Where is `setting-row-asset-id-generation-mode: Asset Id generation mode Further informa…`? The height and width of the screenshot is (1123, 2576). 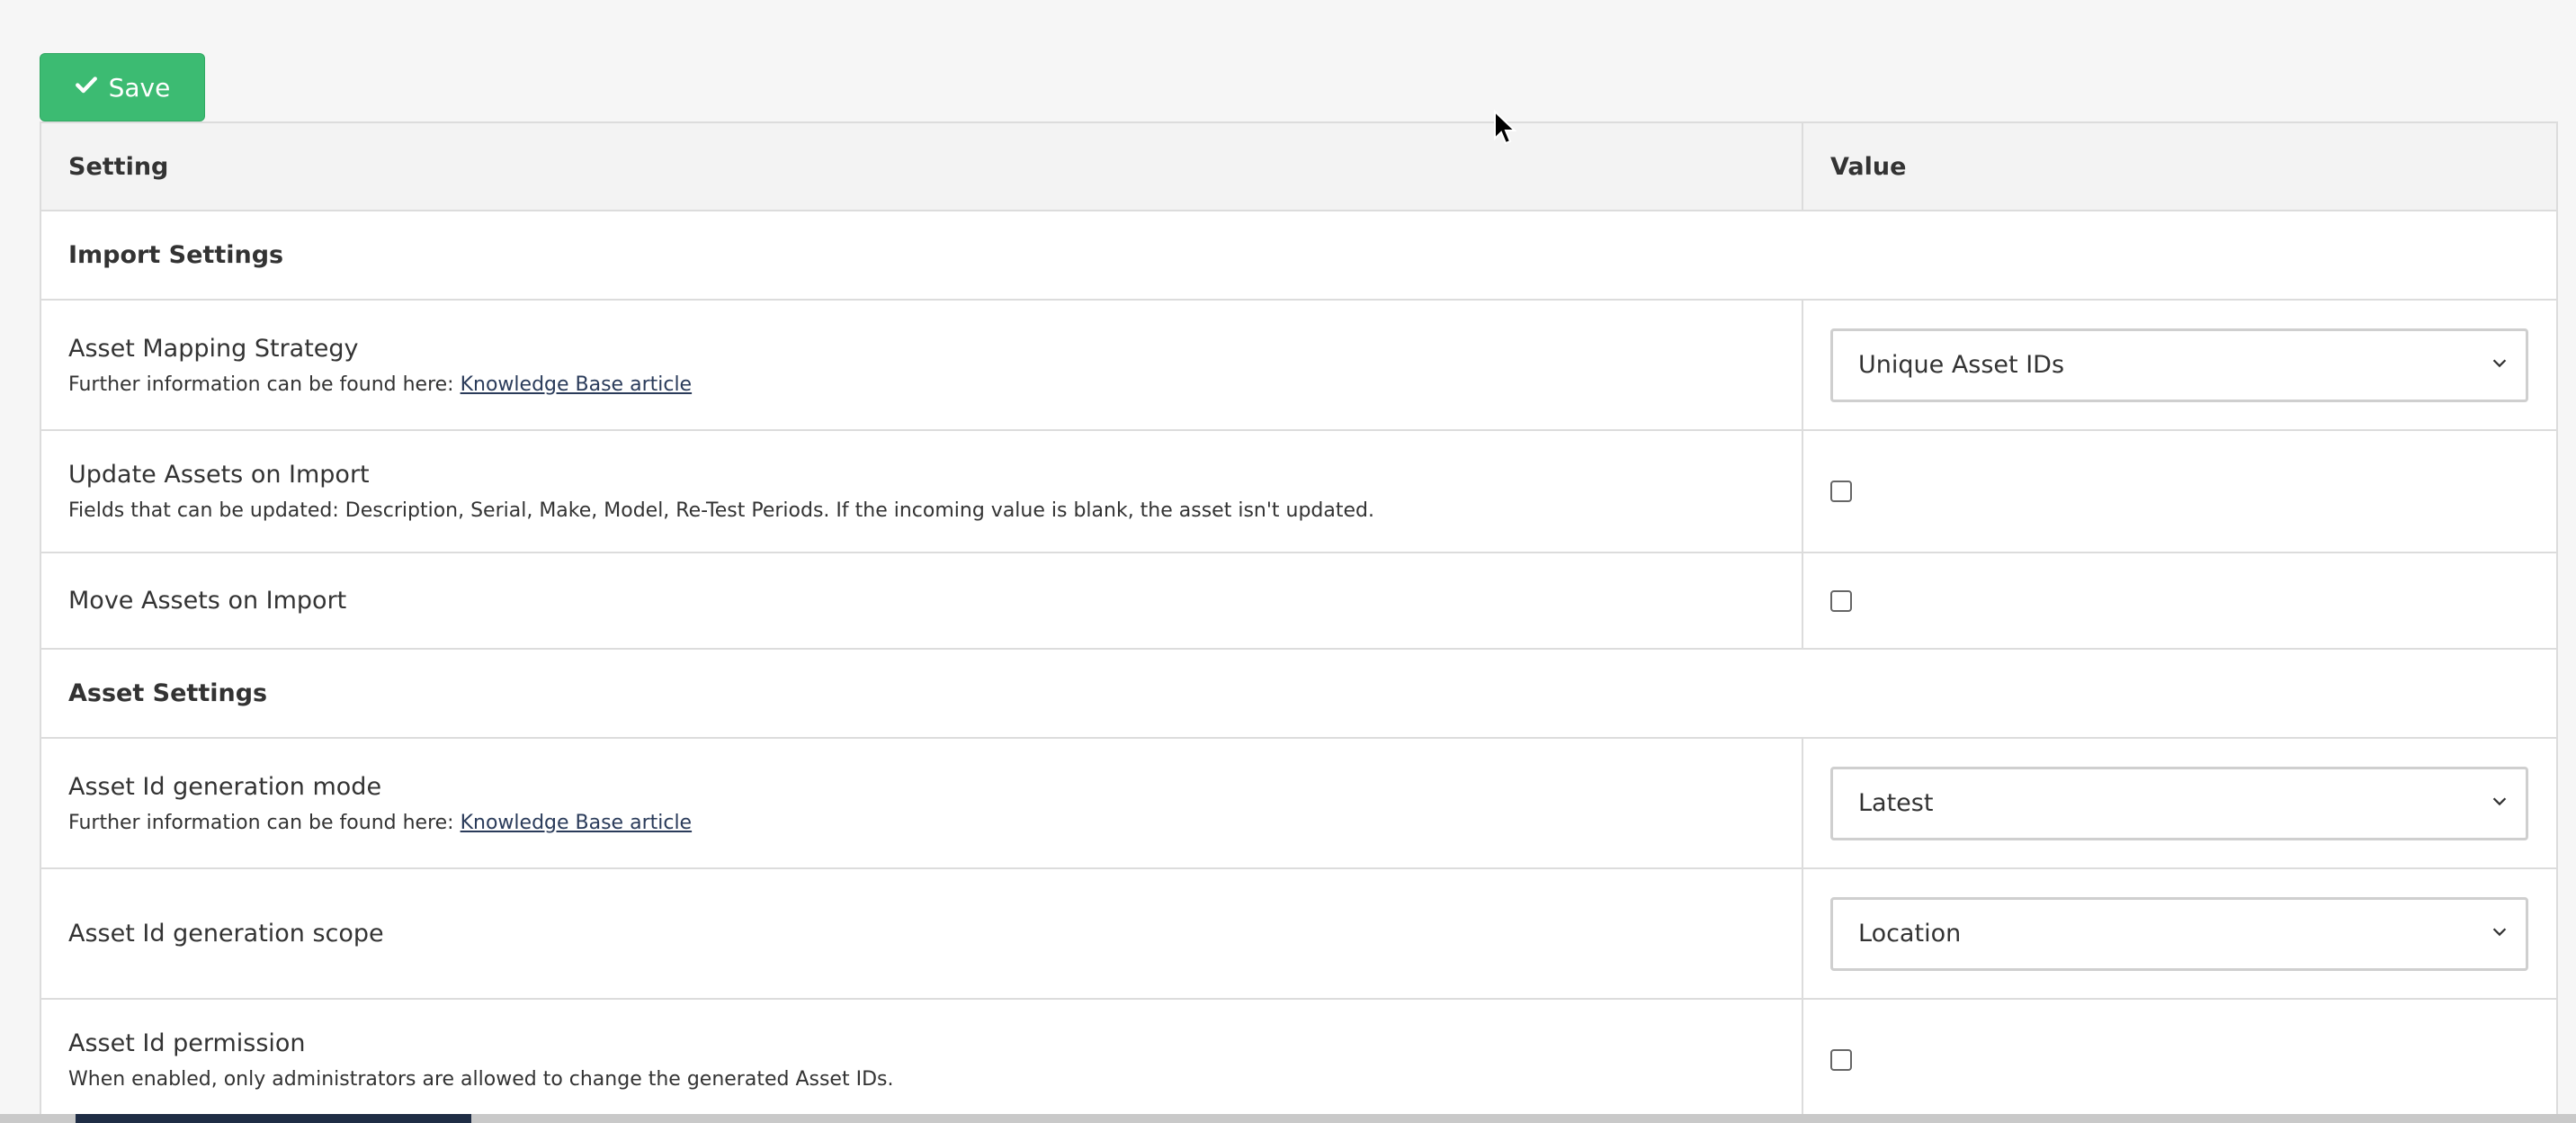 setting-row-asset-id-generation-mode: Asset Id generation mode Further informa… is located at coordinates (1298, 804).